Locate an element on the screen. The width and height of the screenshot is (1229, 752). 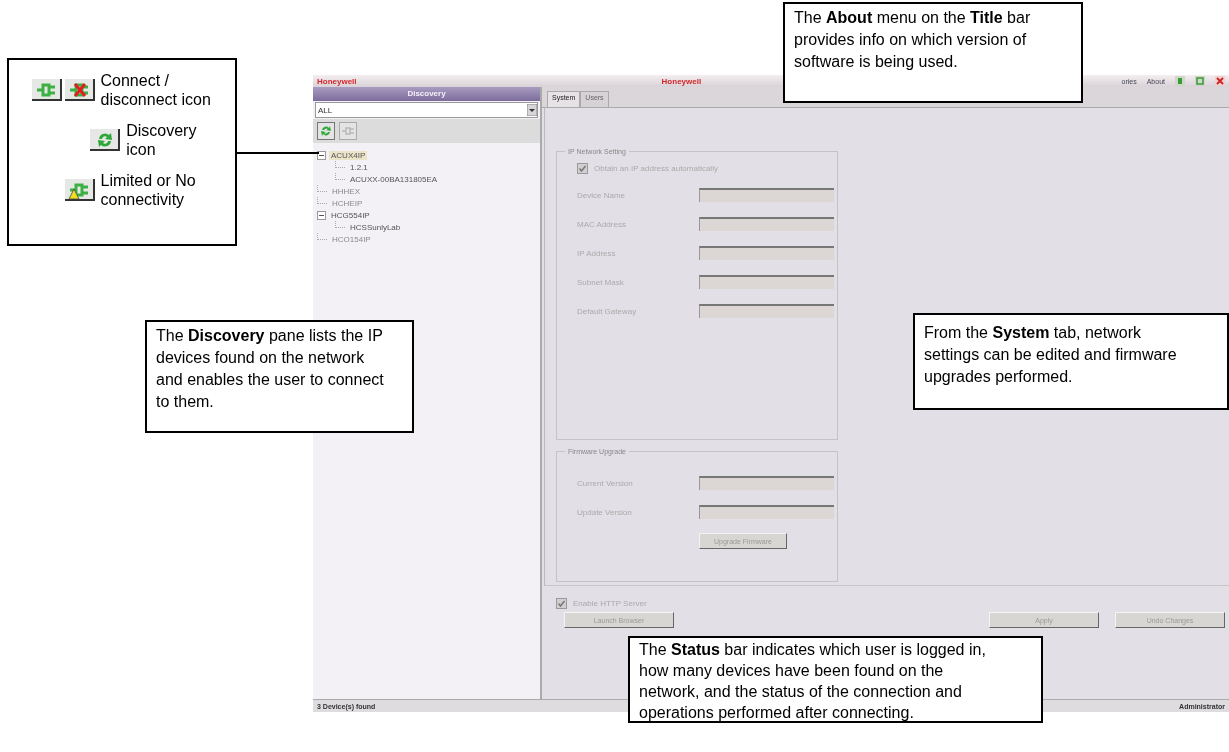
plug-cross-icon is located at coordinates (79, 90).